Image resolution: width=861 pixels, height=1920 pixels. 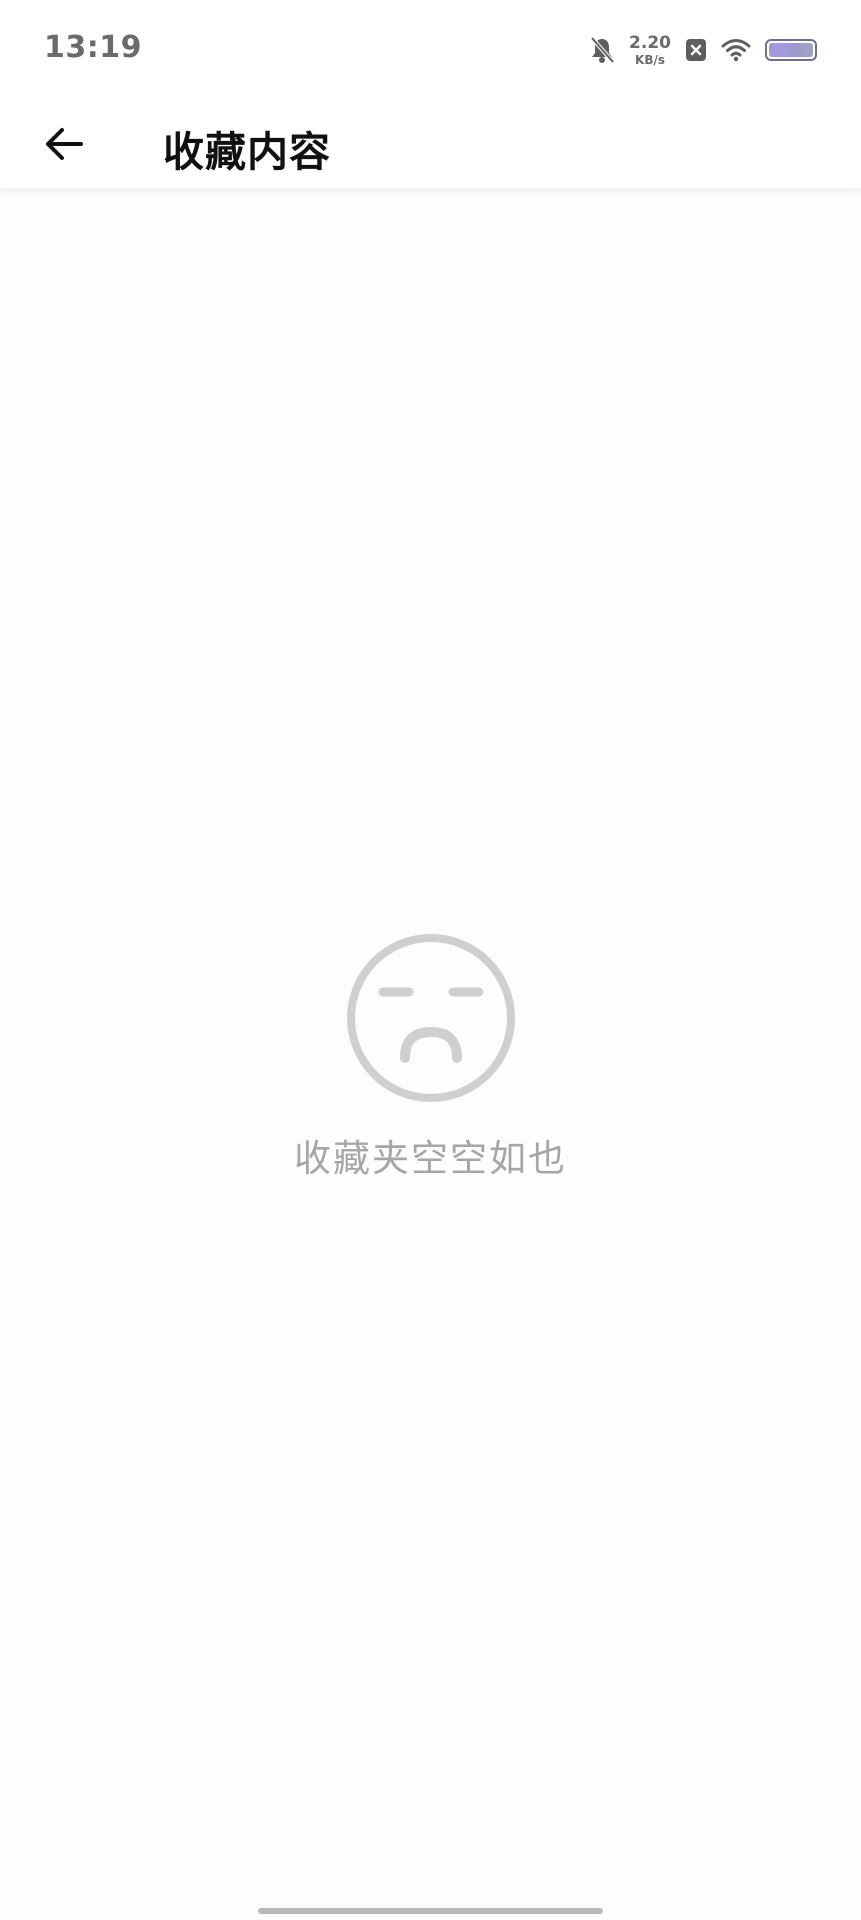 What do you see at coordinates (430, 144) in the screenshot?
I see `app-bar: 收藏内容` at bounding box center [430, 144].